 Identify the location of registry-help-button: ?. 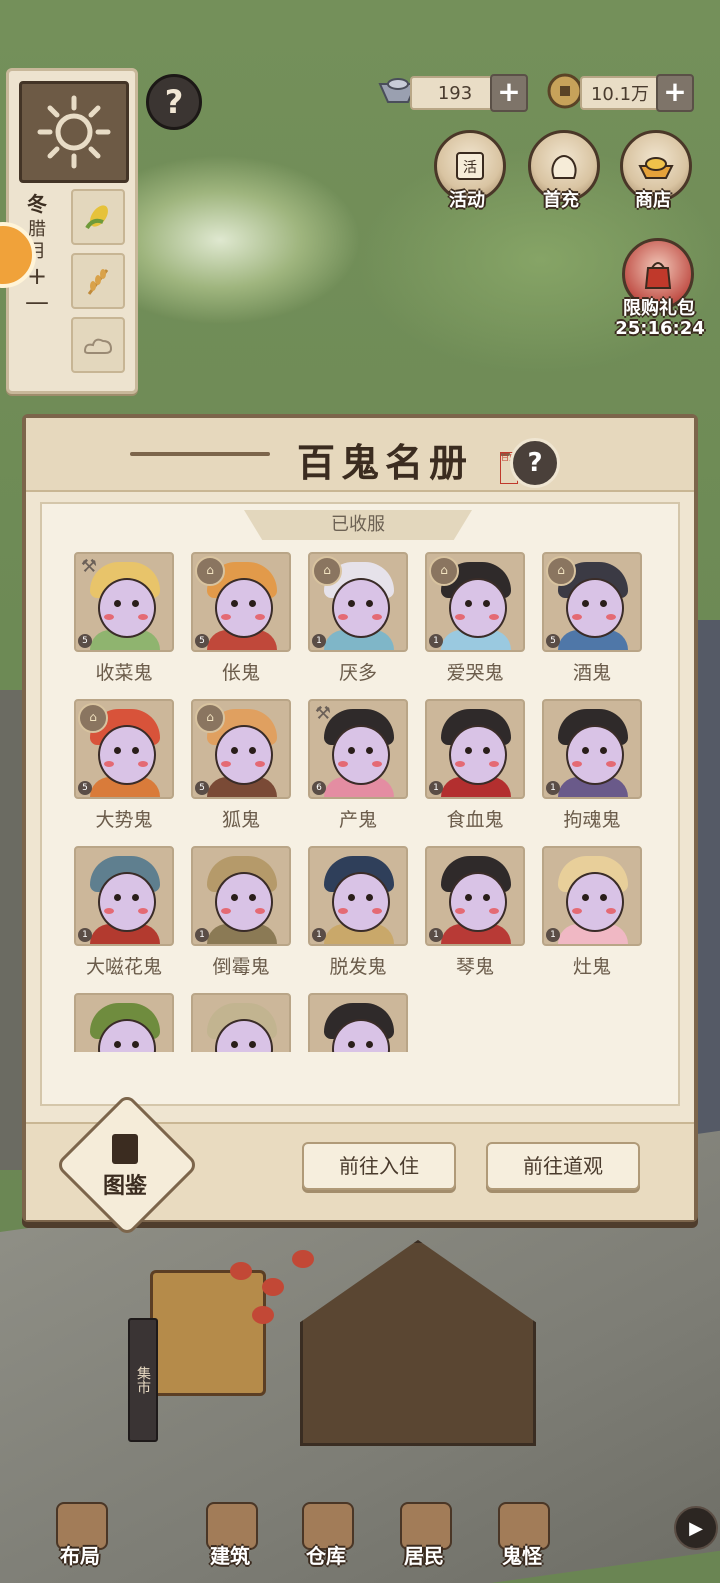
(535, 463).